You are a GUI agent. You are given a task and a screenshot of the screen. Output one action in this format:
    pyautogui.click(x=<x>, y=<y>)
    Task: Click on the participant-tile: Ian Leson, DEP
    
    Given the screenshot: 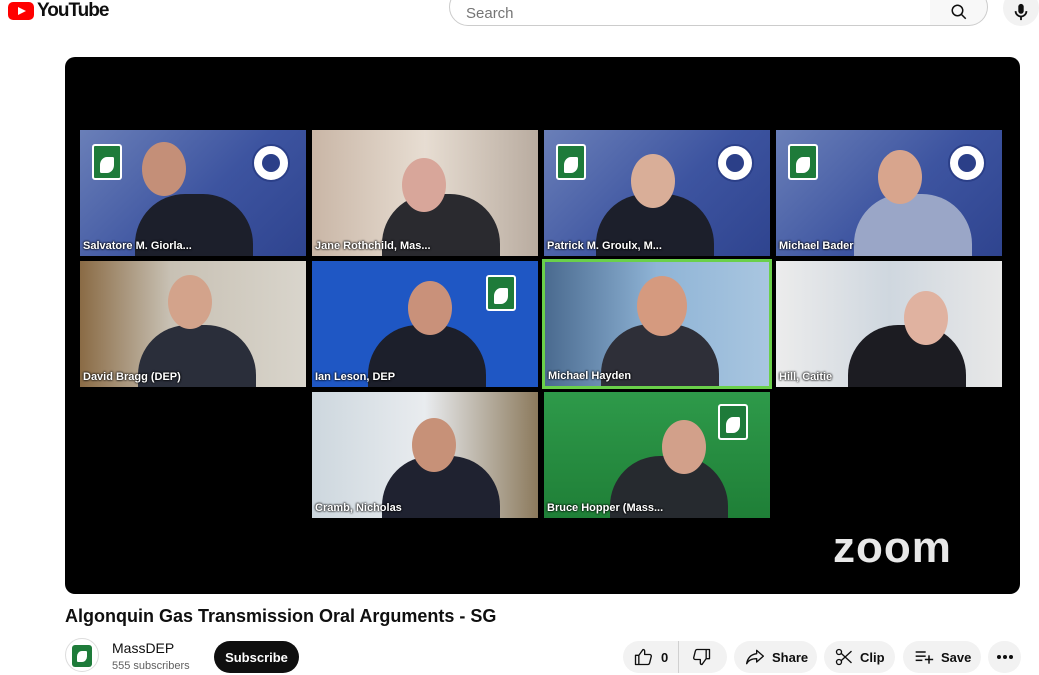 What is the action you would take?
    pyautogui.click(x=425, y=324)
    